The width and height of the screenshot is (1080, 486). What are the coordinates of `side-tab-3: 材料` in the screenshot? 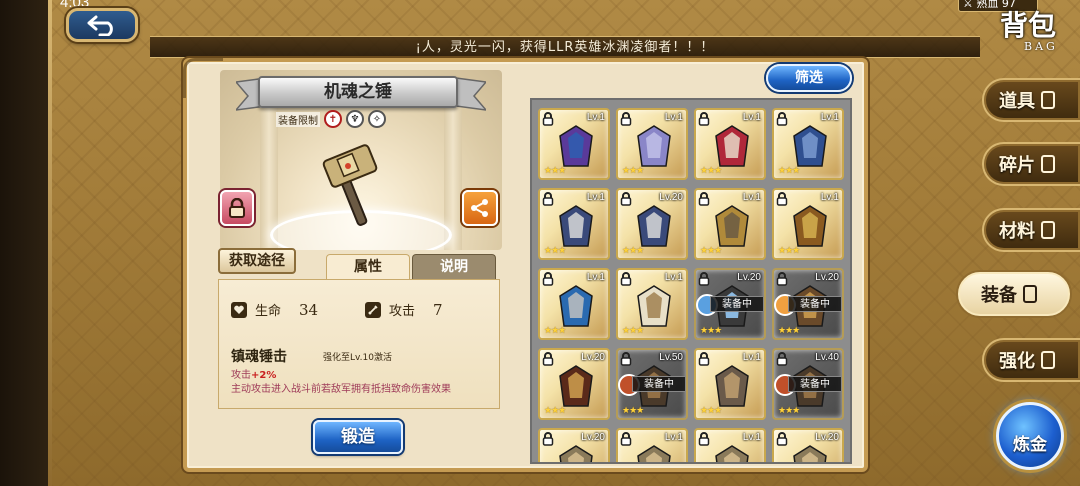 It's located at (1031, 230).